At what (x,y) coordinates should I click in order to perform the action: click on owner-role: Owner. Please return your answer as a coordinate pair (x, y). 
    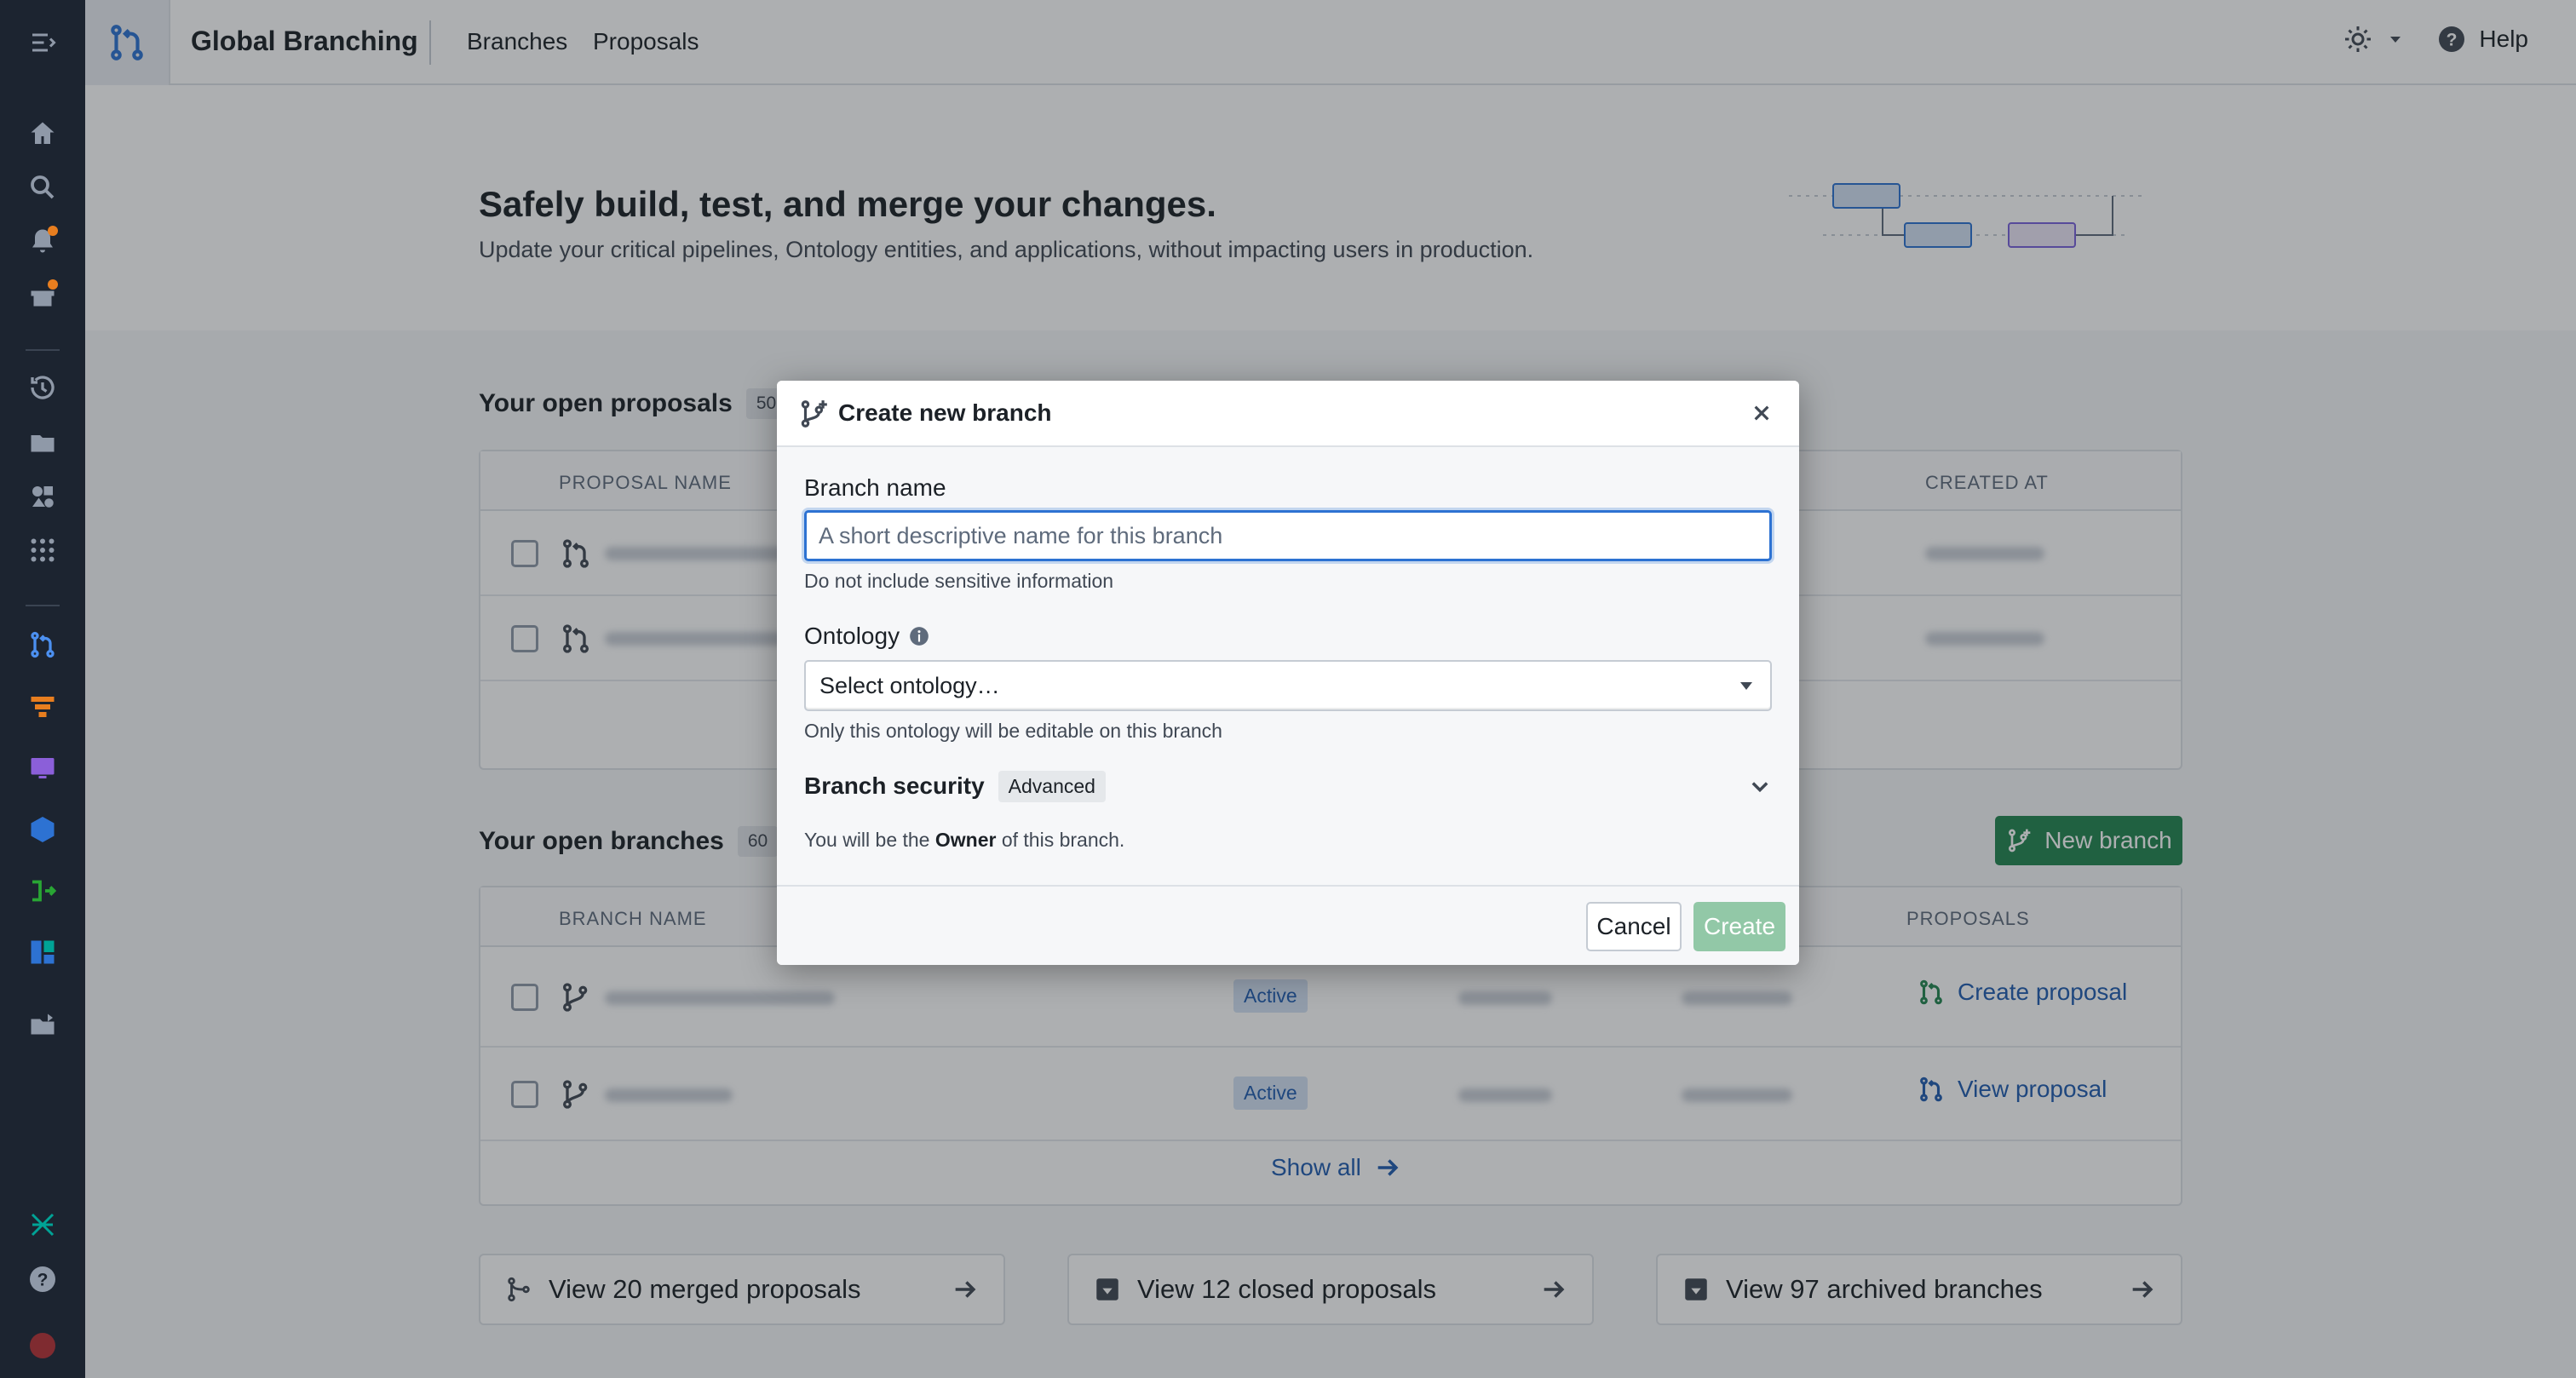
    Looking at the image, I should click on (966, 840).